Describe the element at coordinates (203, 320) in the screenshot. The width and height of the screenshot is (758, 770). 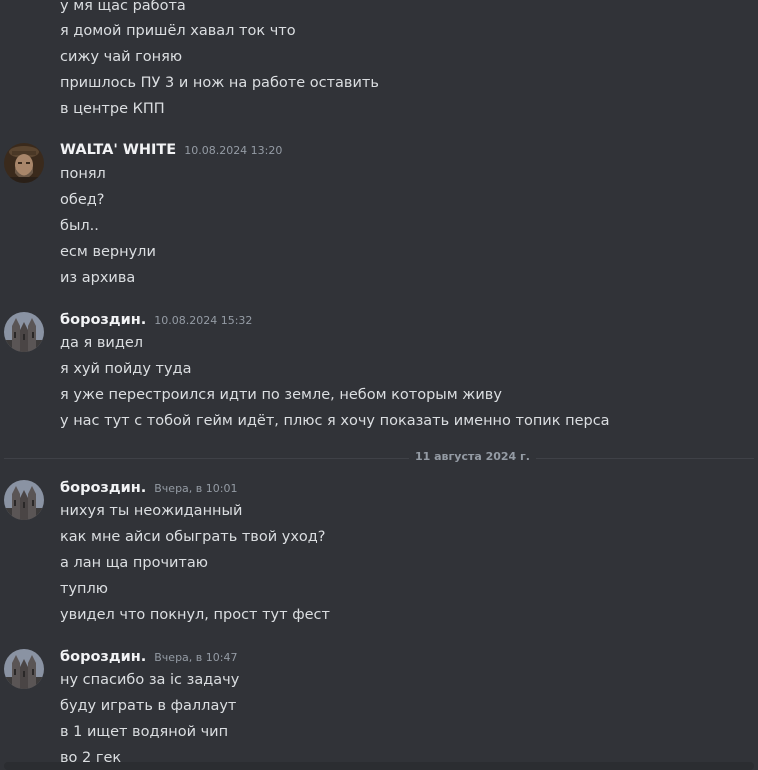
I see `message-timestamp: 10.08.2024 15:32` at that location.